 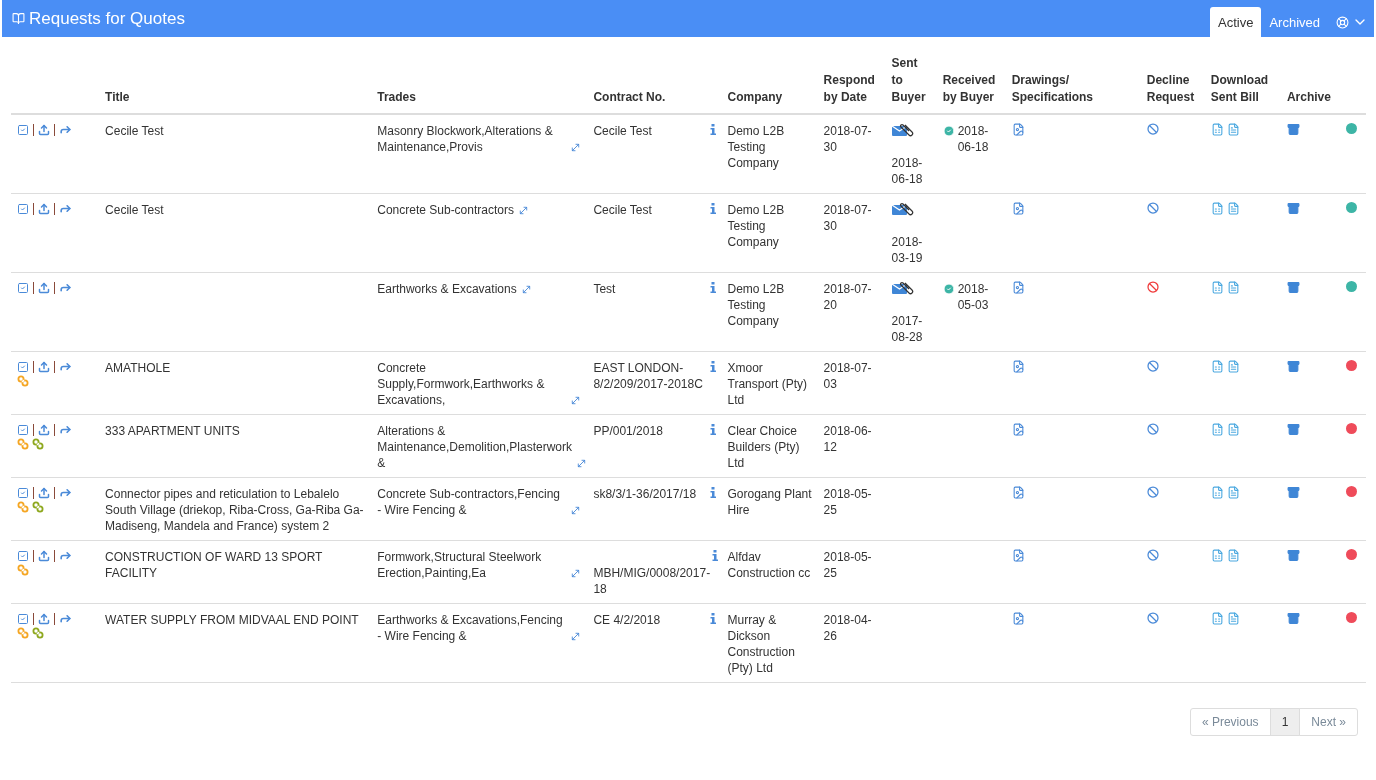 I want to click on tab: Archived, so click(x=1294, y=22).